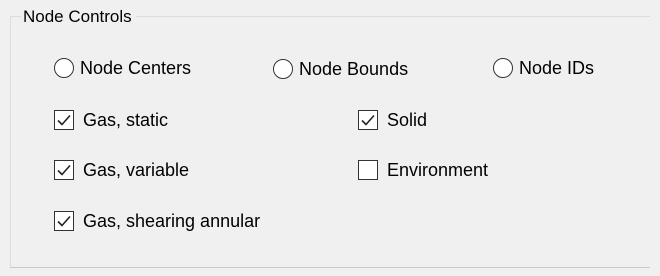  I want to click on checkbox-environment: Environment, so click(423, 170).